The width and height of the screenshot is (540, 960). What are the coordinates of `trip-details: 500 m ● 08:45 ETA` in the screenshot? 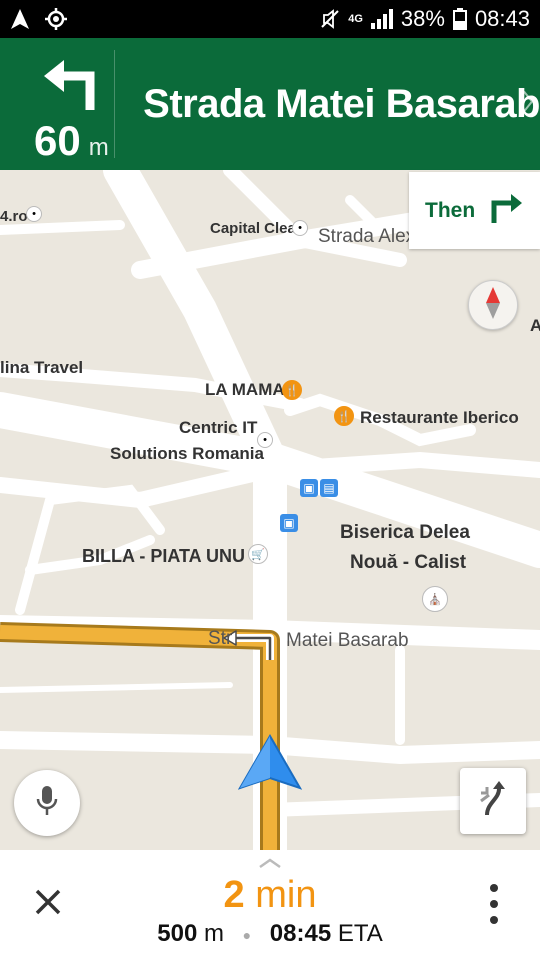 It's located at (270, 934).